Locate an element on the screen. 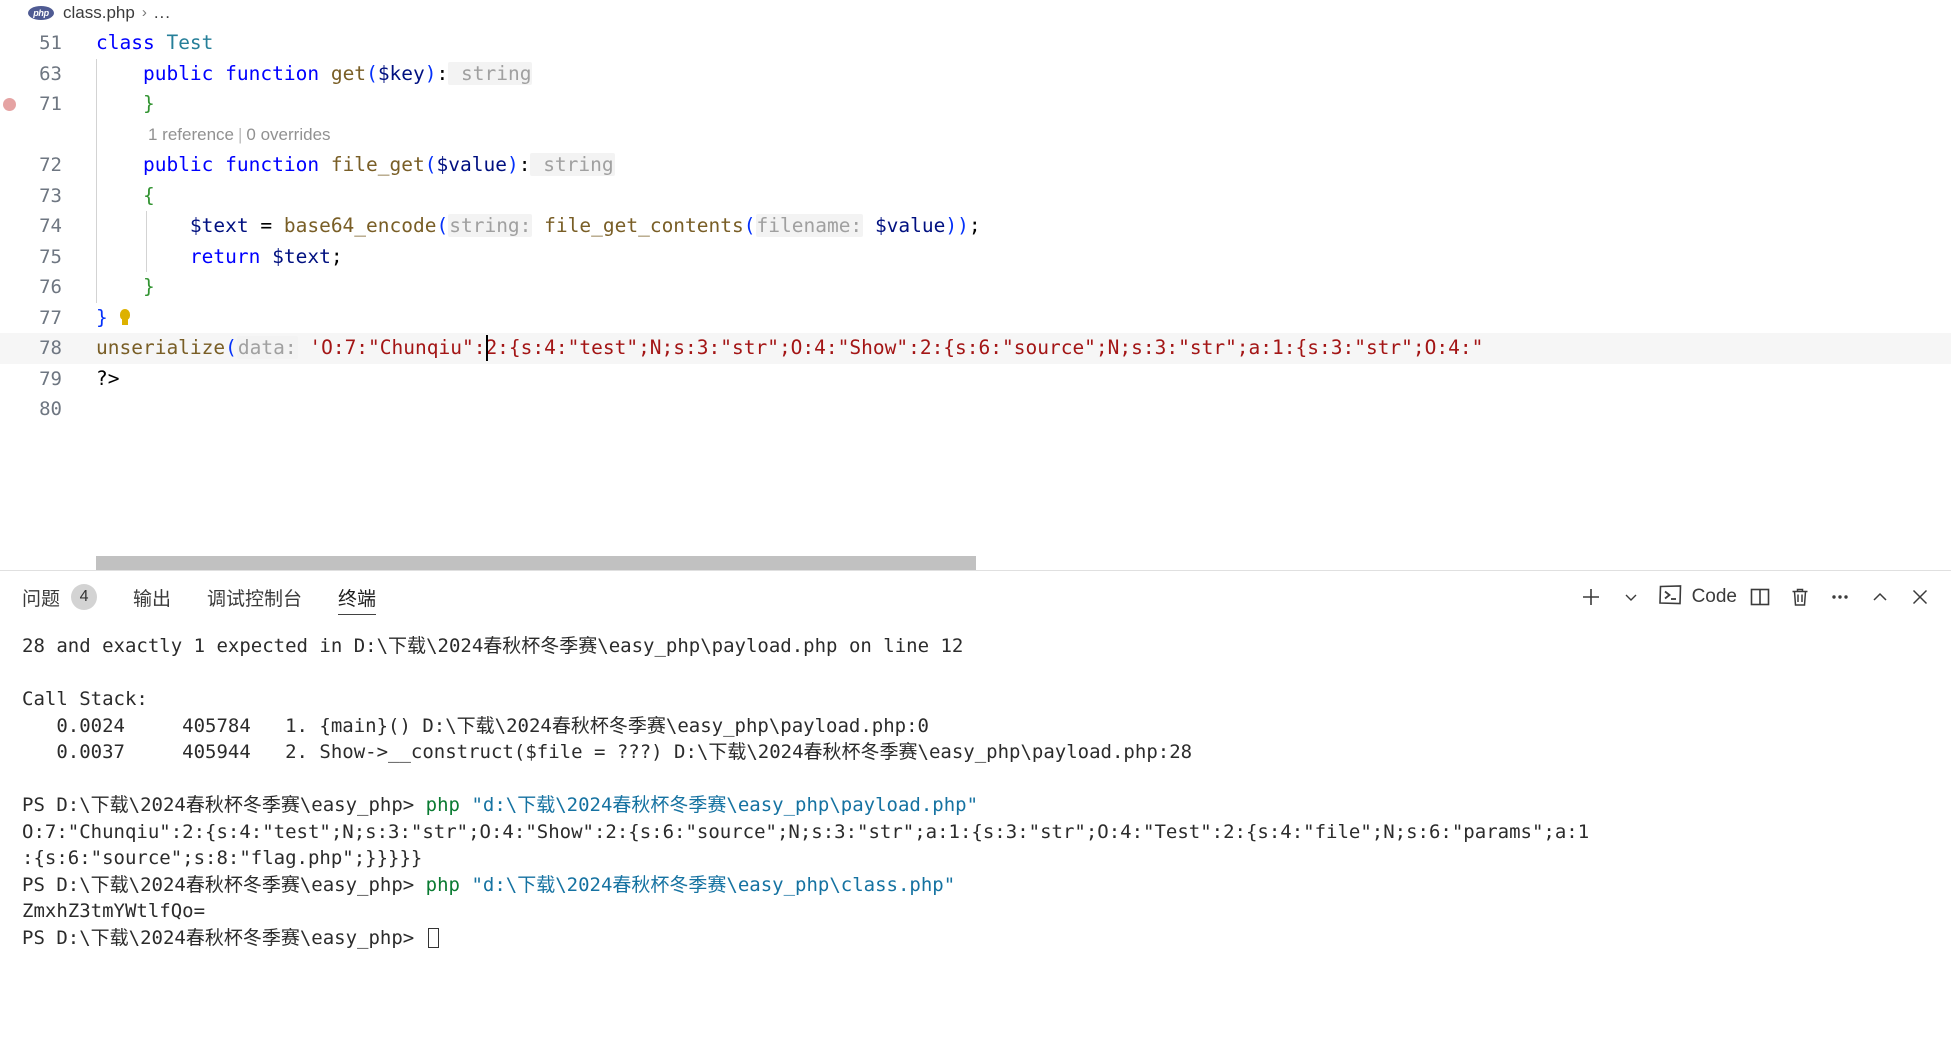  editor-line: 79 ?> is located at coordinates (975, 379).